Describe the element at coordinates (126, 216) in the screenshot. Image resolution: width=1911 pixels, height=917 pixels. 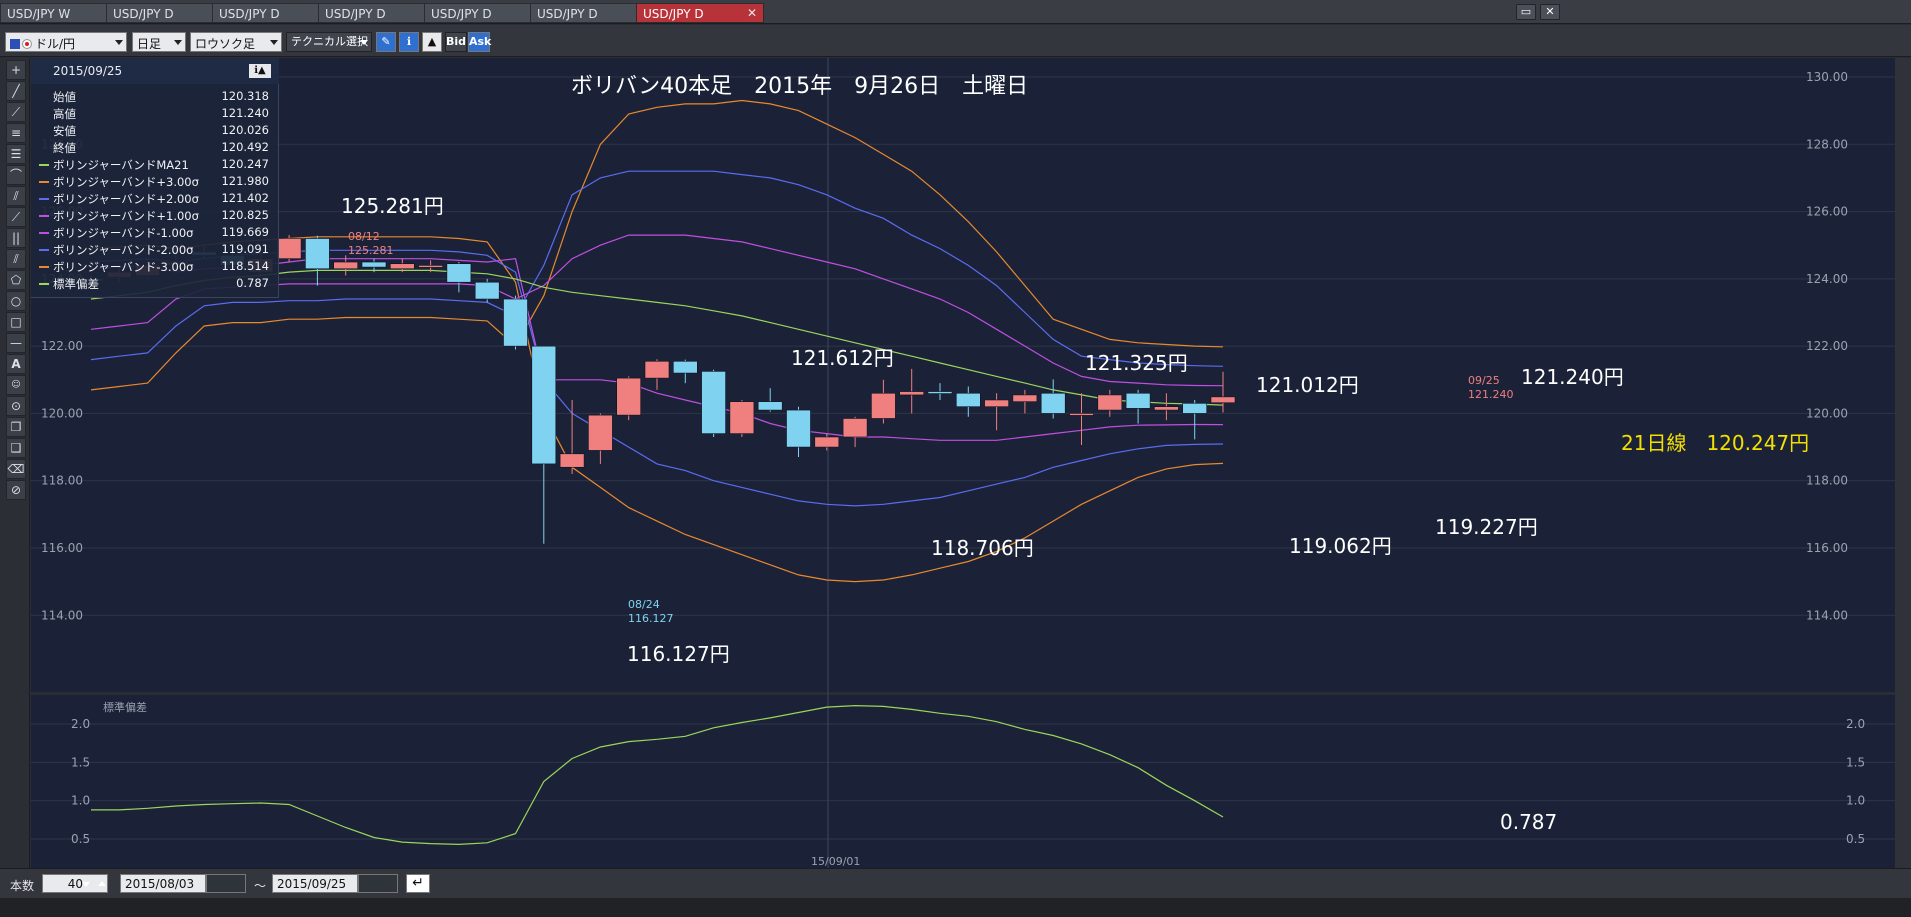
I see `info-row-label: ボリンジャーバンド+1.00σ` at that location.